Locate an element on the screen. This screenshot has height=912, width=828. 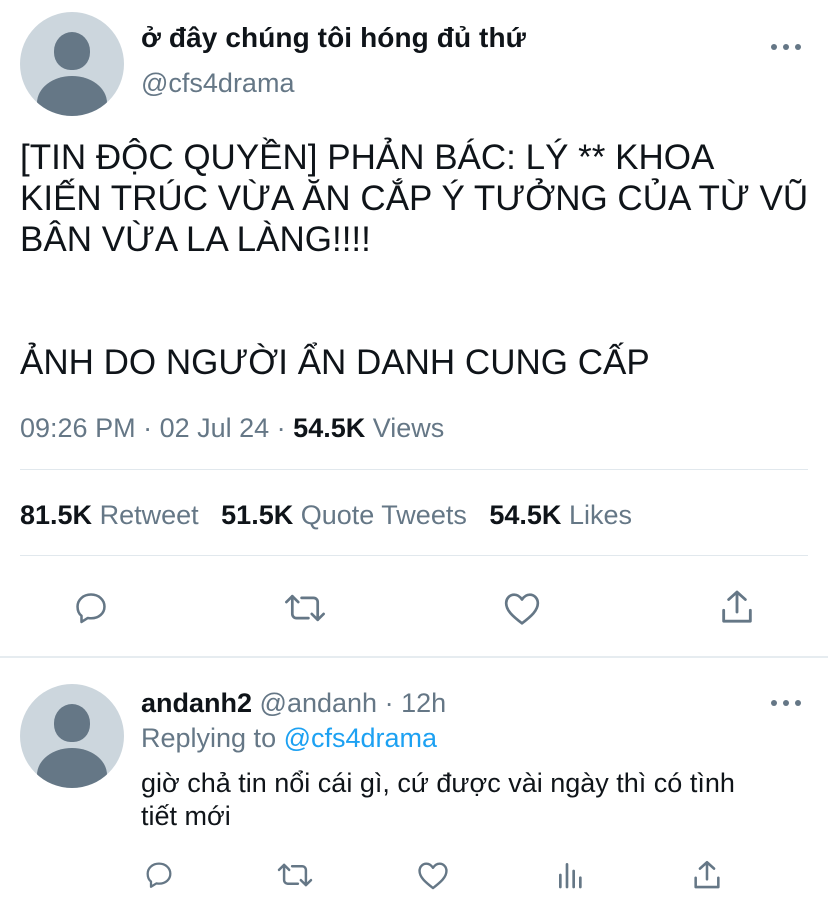
reply-author-avatar is located at coordinates (72, 736).